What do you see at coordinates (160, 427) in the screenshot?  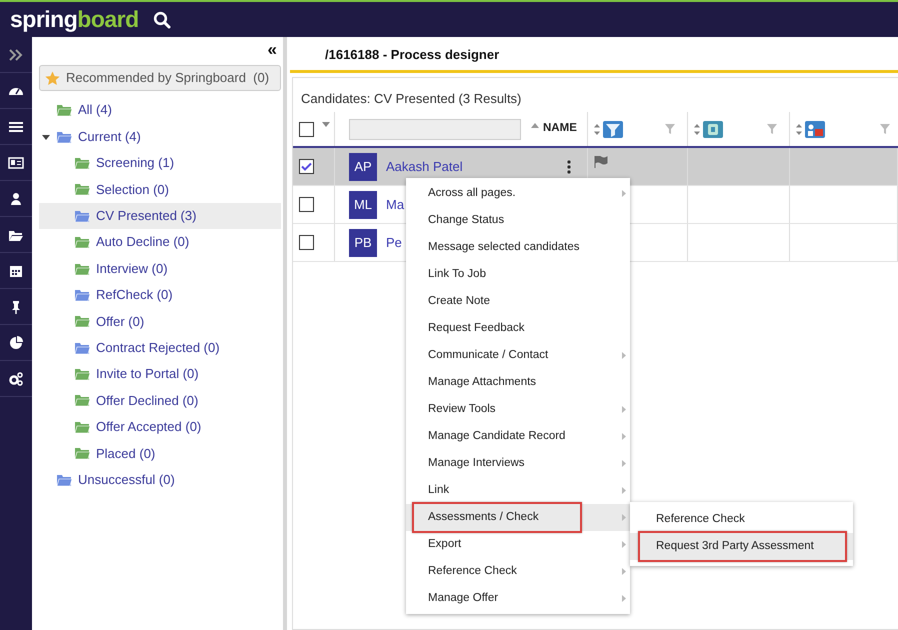 I see `tree-item: Offer Accepted (0)` at bounding box center [160, 427].